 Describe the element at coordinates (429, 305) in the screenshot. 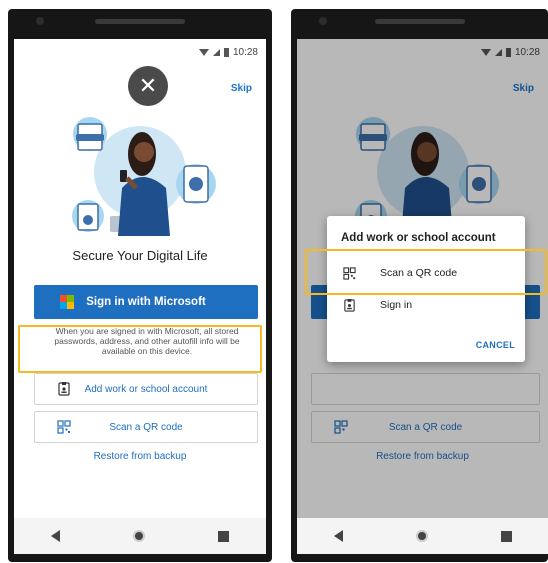

I see `dialog-option-sign-in: Sign in` at that location.